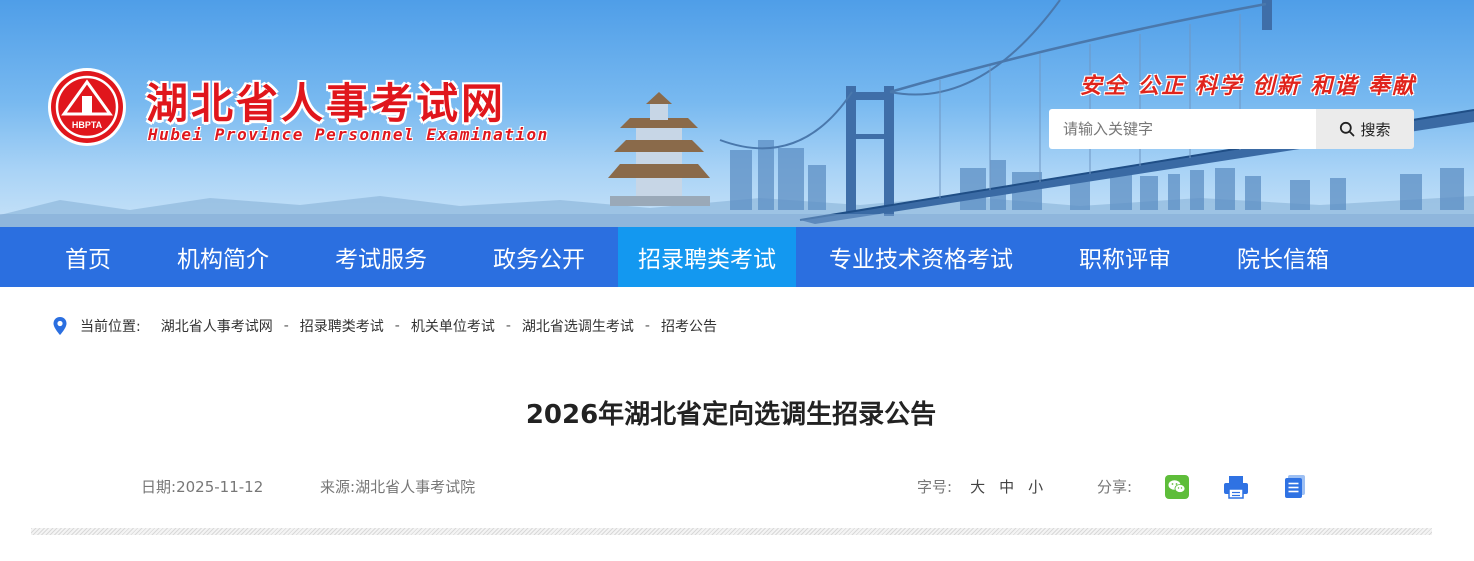 The width and height of the screenshot is (1474, 561). I want to click on content-divider, so click(731, 531).